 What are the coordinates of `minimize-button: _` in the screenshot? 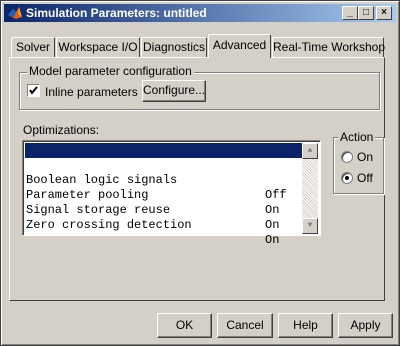 It's located at (350, 13).